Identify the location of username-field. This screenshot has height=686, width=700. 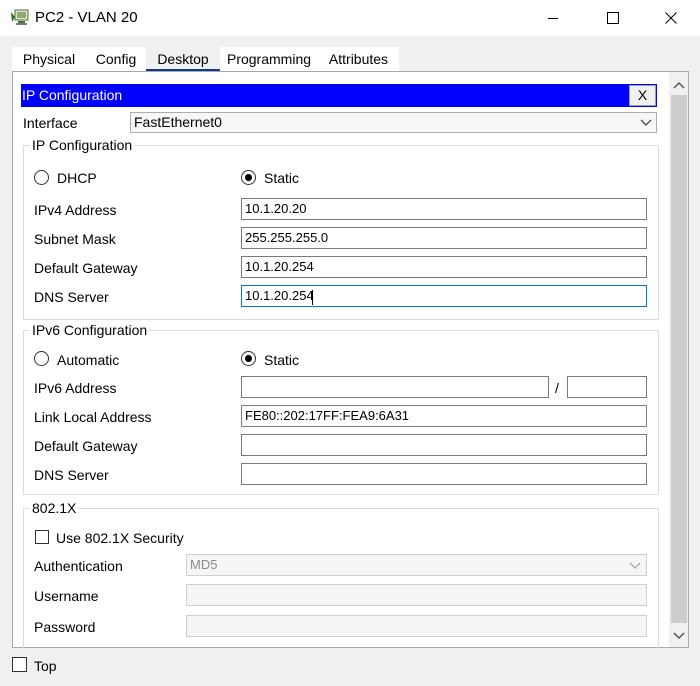
(416, 595).